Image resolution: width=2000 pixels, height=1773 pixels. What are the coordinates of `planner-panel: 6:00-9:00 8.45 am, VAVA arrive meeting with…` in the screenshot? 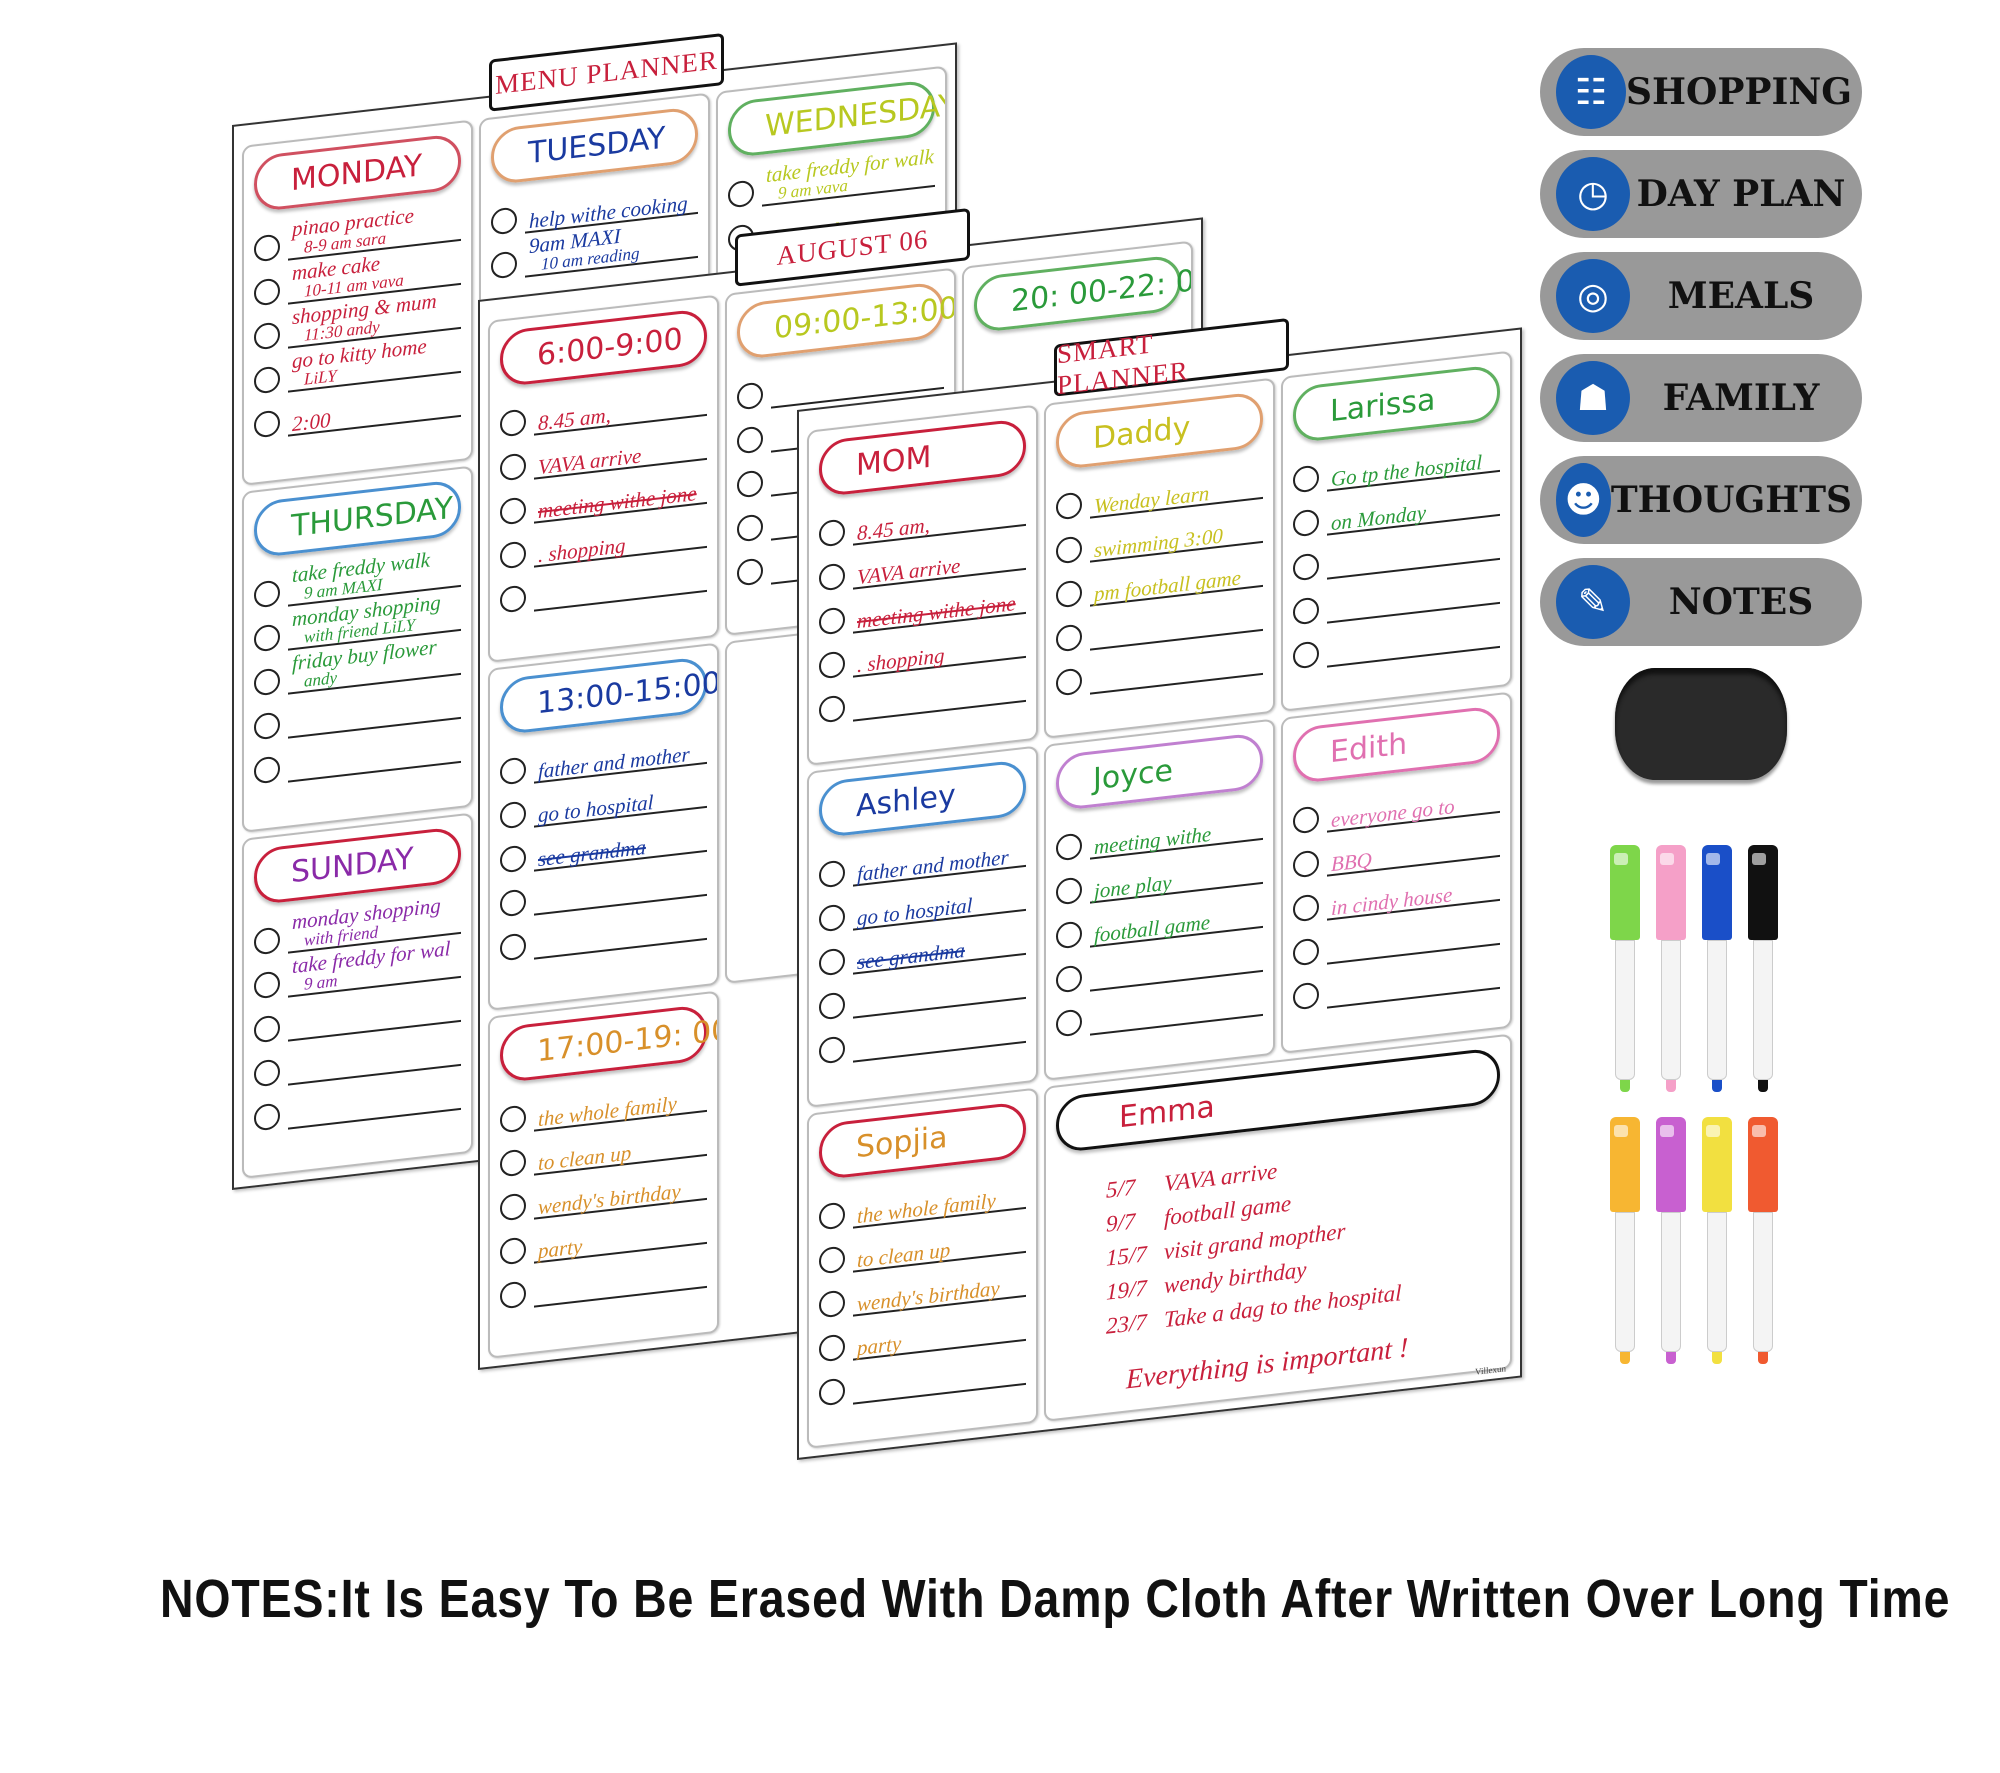 It's located at (603, 478).